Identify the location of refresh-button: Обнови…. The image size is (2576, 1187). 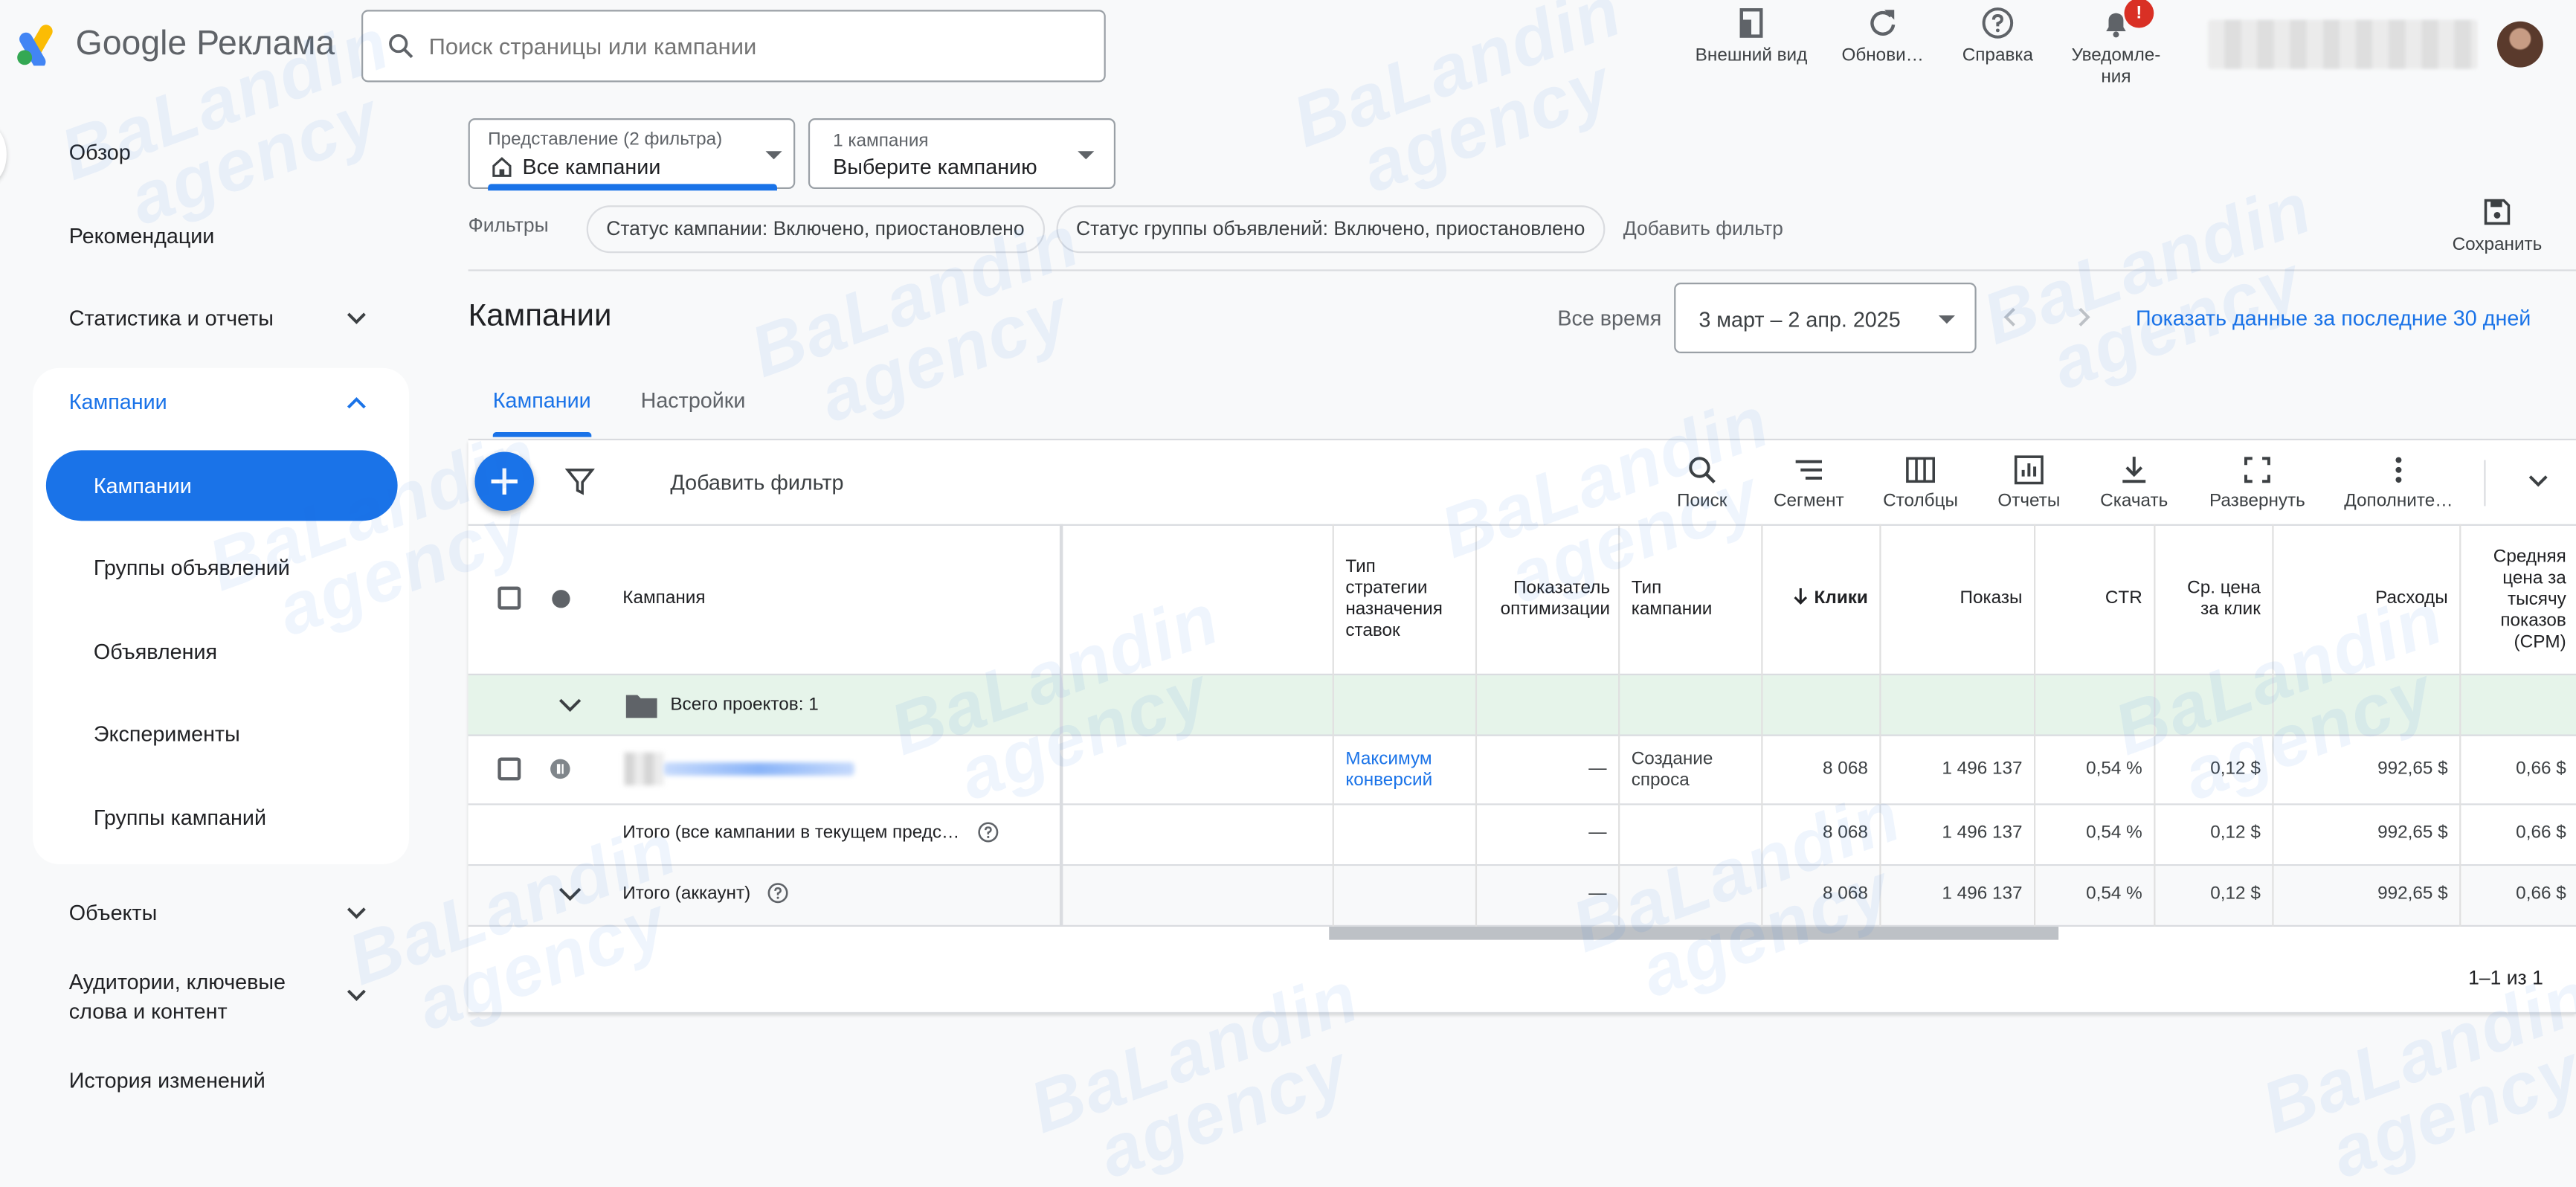
(1882, 37).